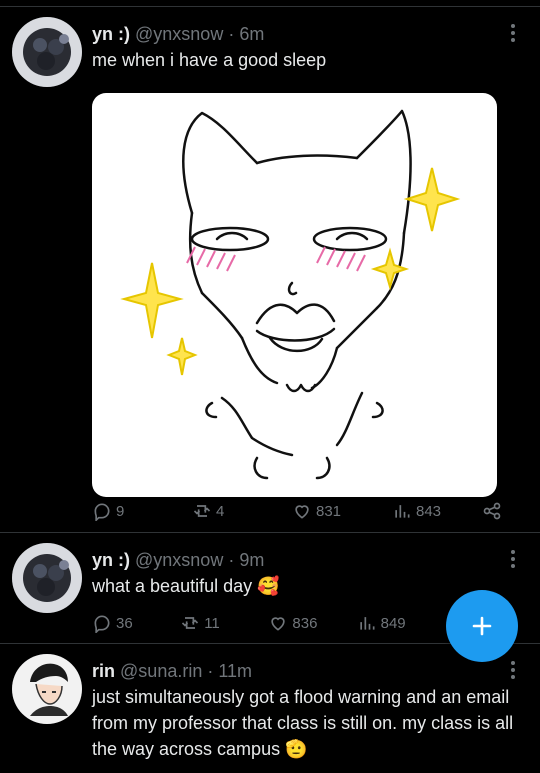 The height and width of the screenshot is (773, 540). I want to click on user-handle: @suna.rin, so click(161, 671).